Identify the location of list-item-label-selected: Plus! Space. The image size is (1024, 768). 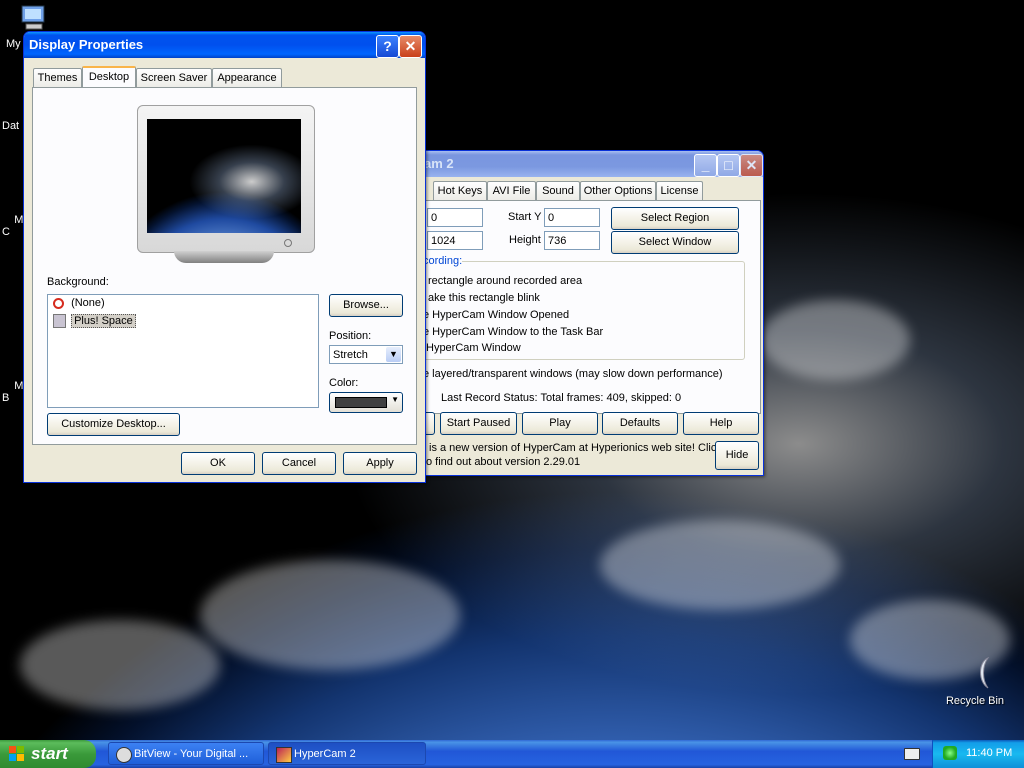
(103, 320).